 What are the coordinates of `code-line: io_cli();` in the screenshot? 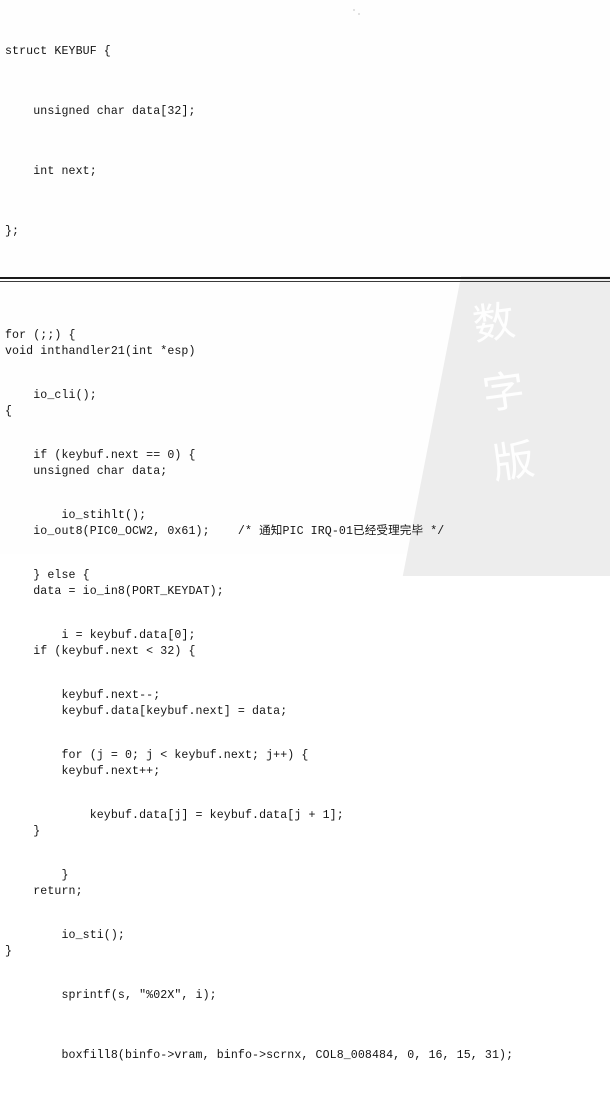 It's located at (51, 395).